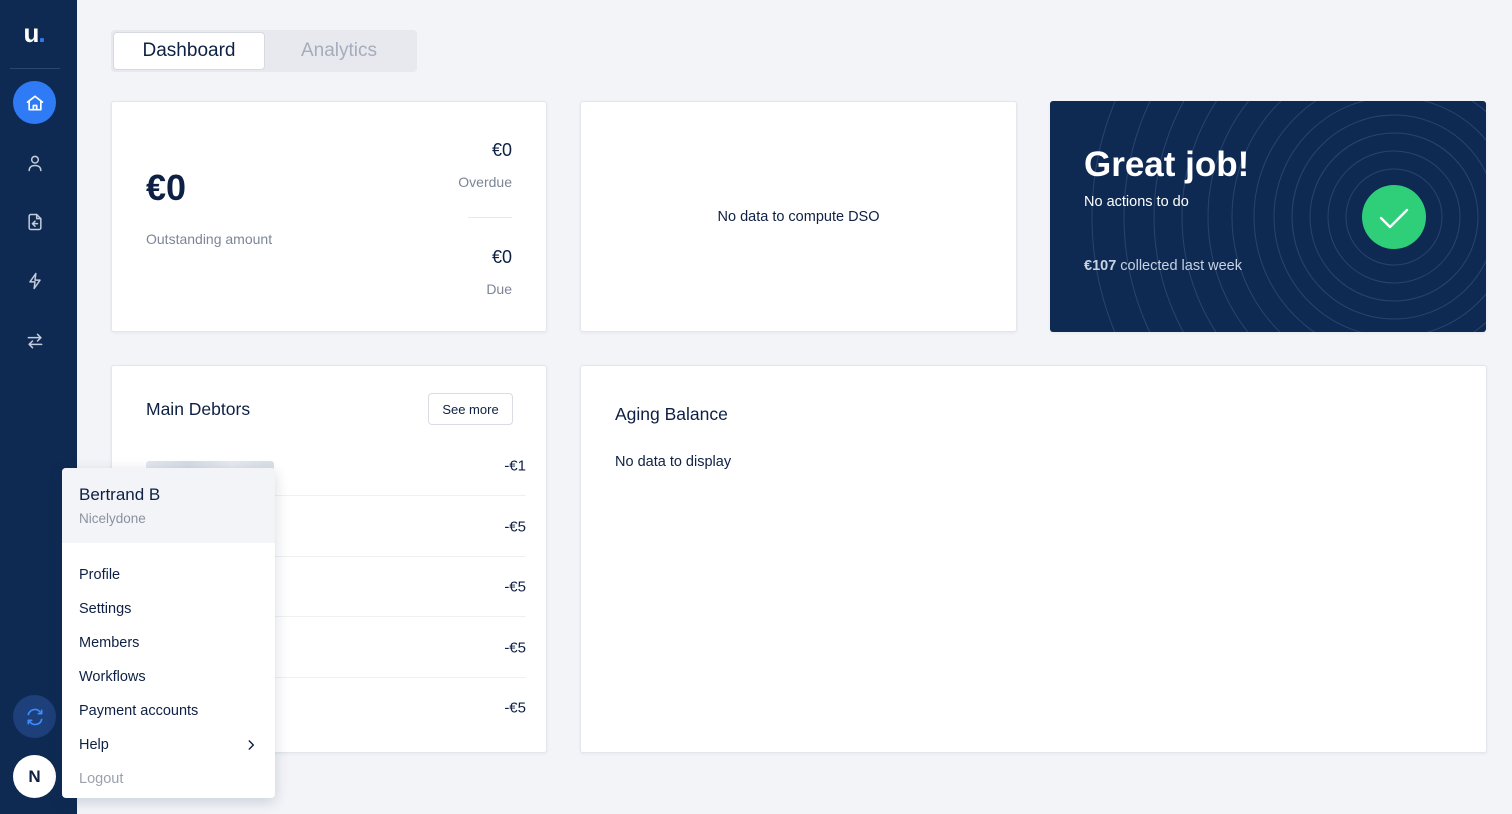 This screenshot has height=814, width=1512. What do you see at coordinates (168, 711) in the screenshot?
I see `menu-item-payment-accounts: Payment accounts` at bounding box center [168, 711].